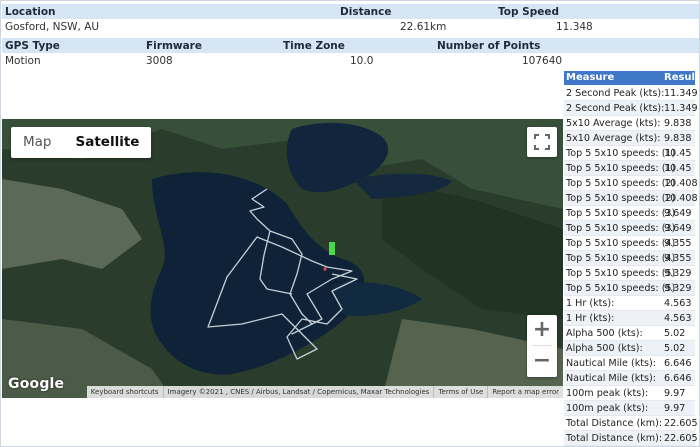 This screenshot has height=447, width=700. I want to click on time-zone-value: 10.0, so click(362, 61).